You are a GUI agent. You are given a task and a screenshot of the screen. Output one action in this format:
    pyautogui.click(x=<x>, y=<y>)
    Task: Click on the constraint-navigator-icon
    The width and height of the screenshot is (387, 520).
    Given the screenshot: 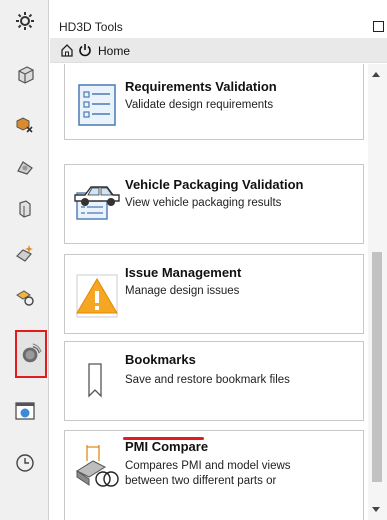 What is the action you would take?
    pyautogui.click(x=24, y=167)
    